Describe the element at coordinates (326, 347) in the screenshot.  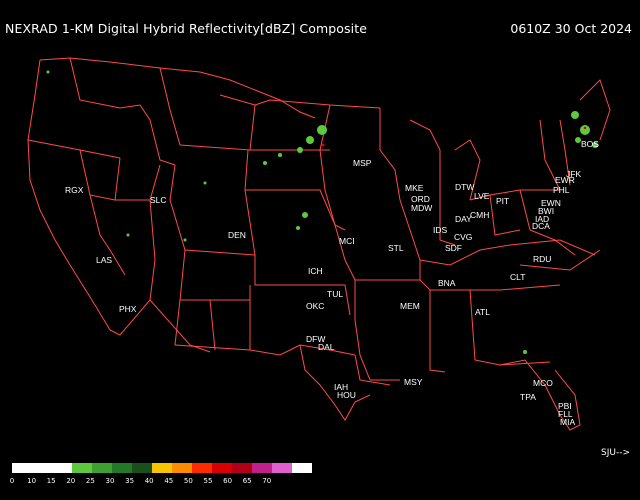
I see `station-label: DAL` at that location.